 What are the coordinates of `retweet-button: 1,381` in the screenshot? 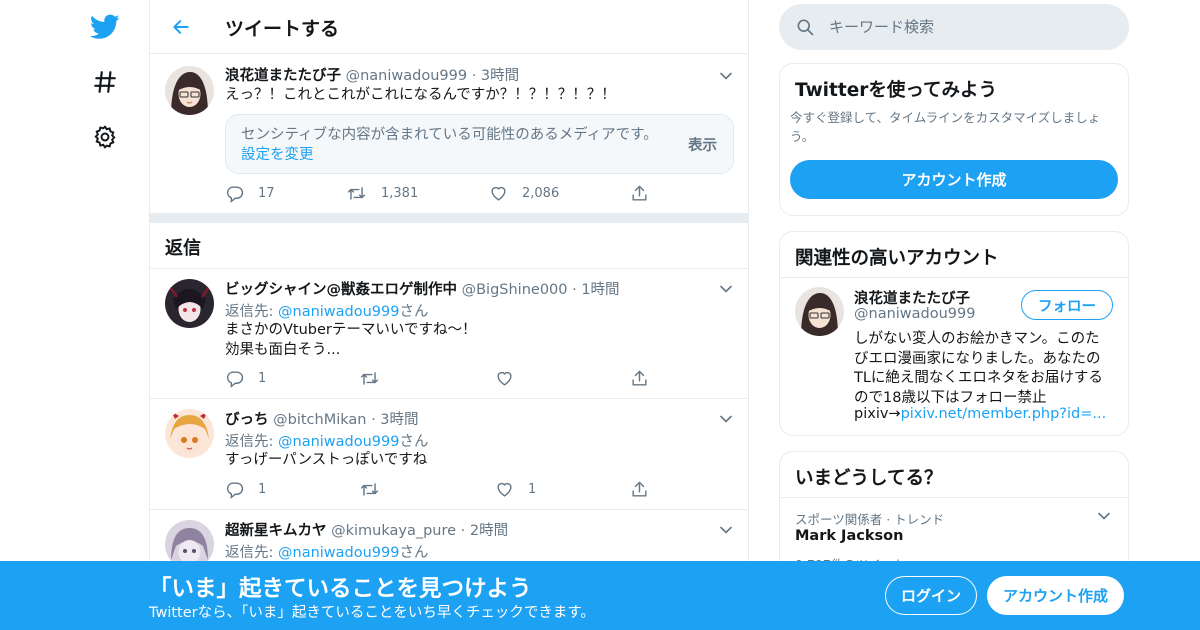 It's located at (382, 193).